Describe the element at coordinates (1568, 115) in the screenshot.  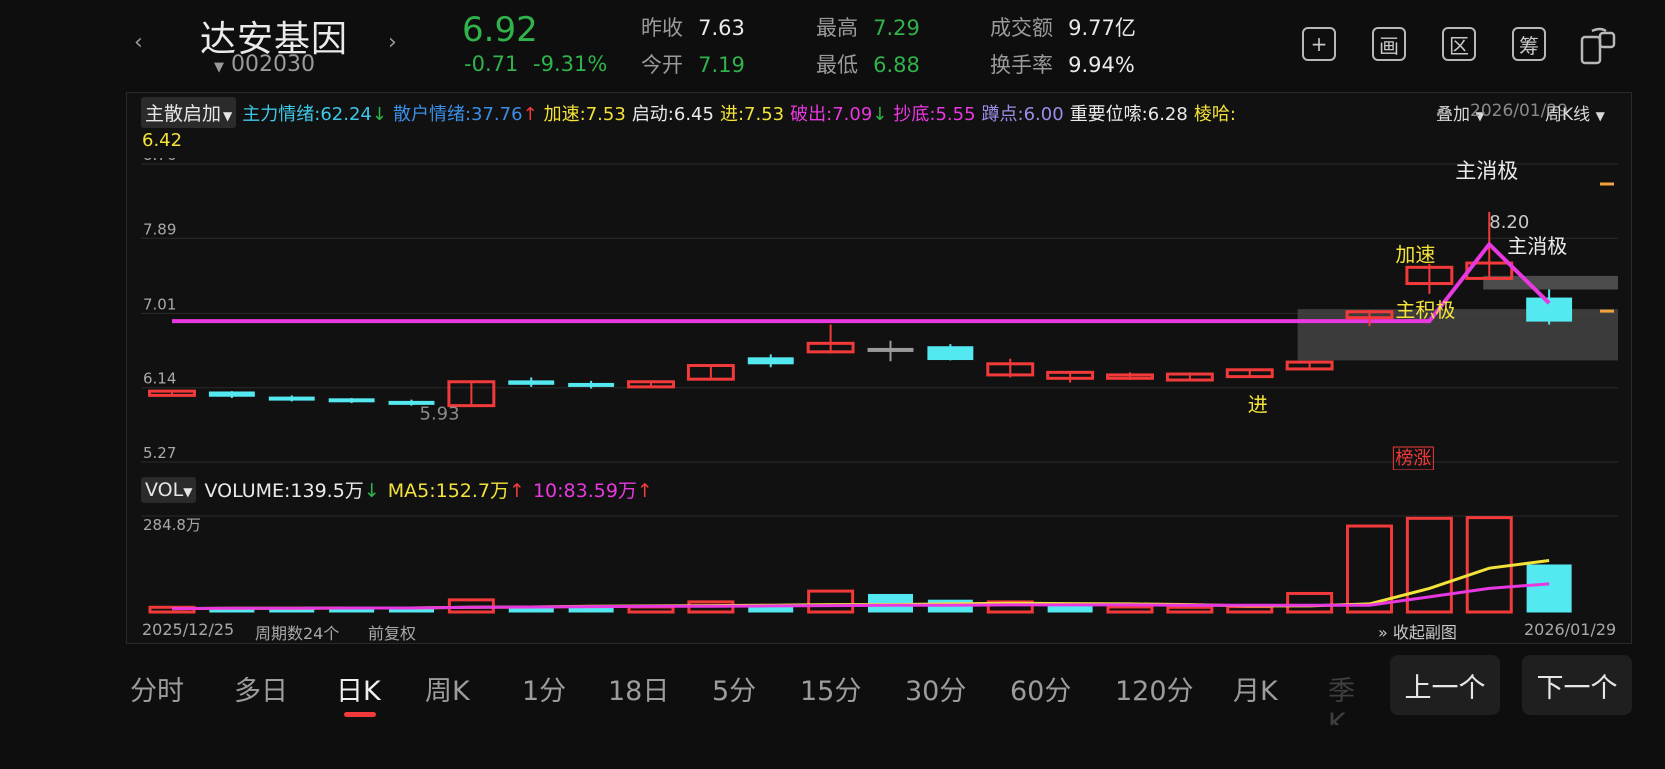
I see `period-label: 周K线` at that location.